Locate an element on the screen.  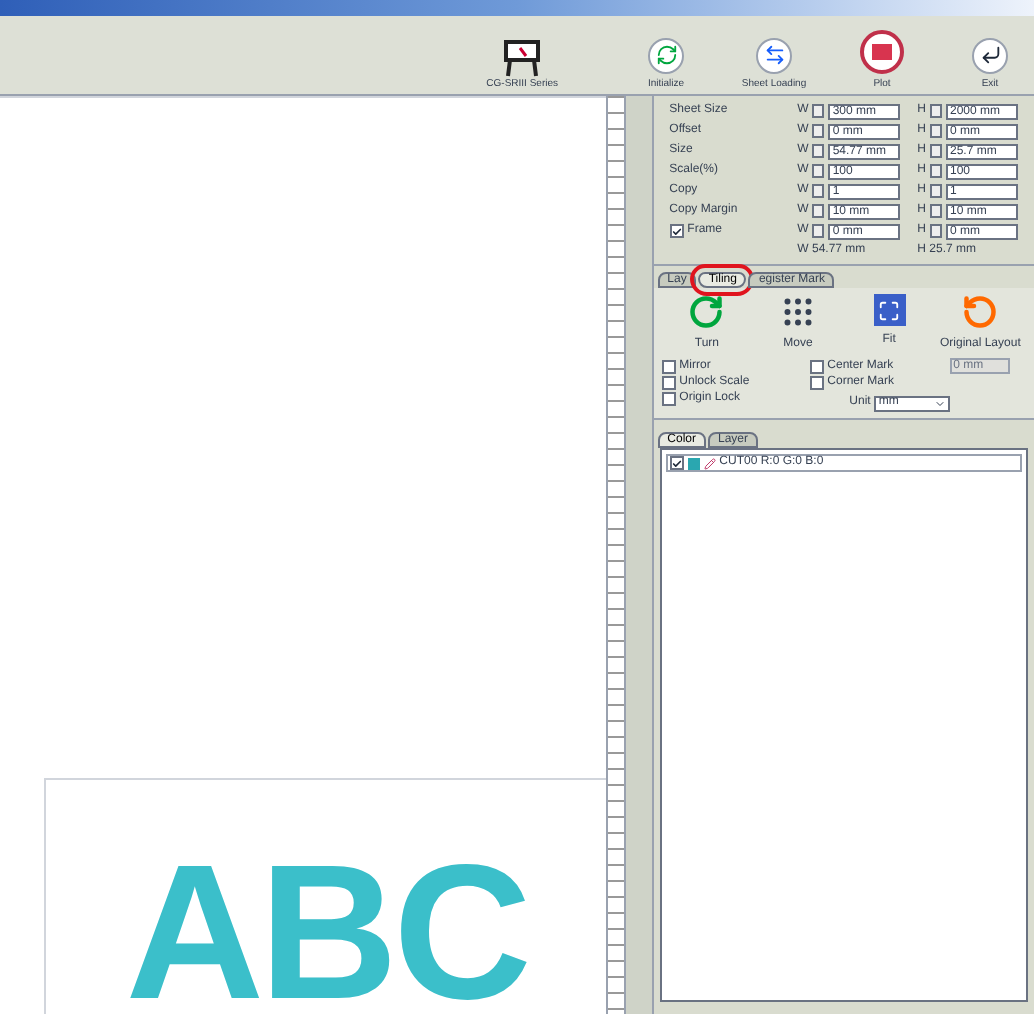
artwork-text: ABC is located at coordinates (326, 934).